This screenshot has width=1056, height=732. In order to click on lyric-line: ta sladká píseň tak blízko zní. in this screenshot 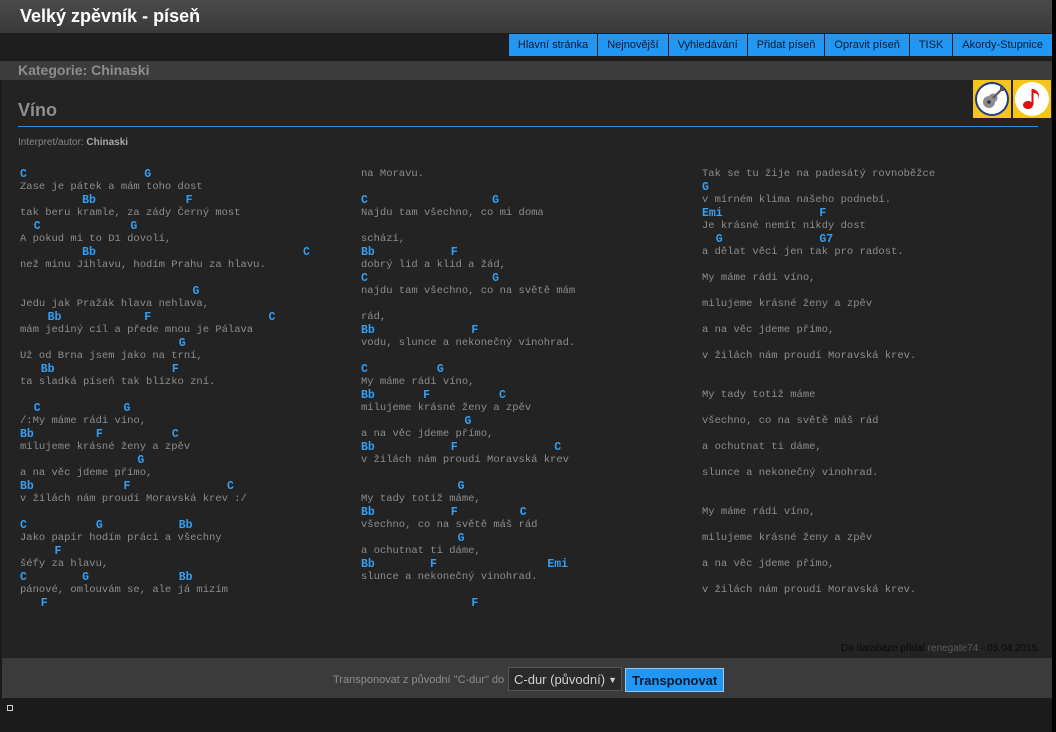, I will do `click(118, 382)`.